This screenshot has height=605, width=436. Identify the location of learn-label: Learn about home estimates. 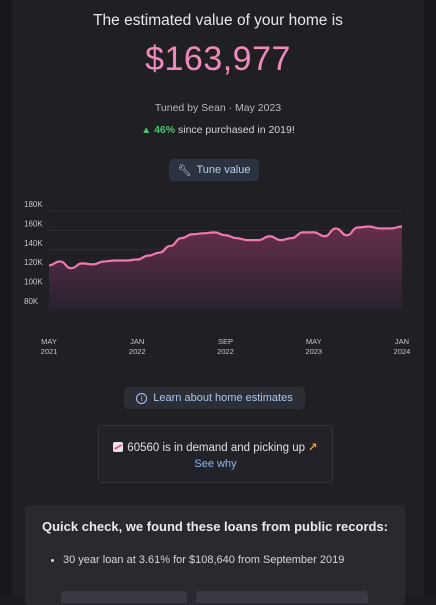
(223, 398).